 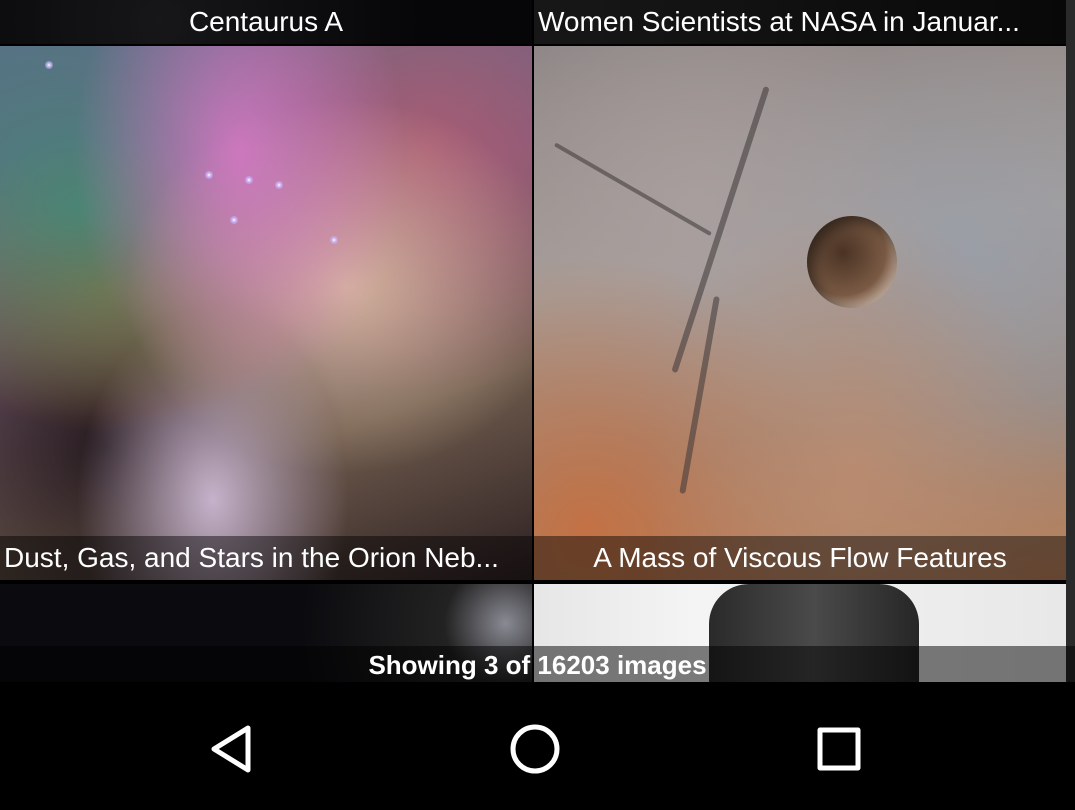 I want to click on image-count-status: Showing 3 of 16203 images, so click(x=537, y=664).